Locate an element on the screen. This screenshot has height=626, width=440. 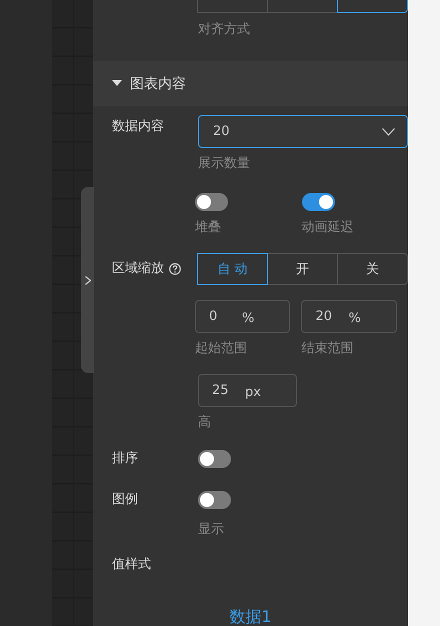
collapse-handle is located at coordinates (87, 280).